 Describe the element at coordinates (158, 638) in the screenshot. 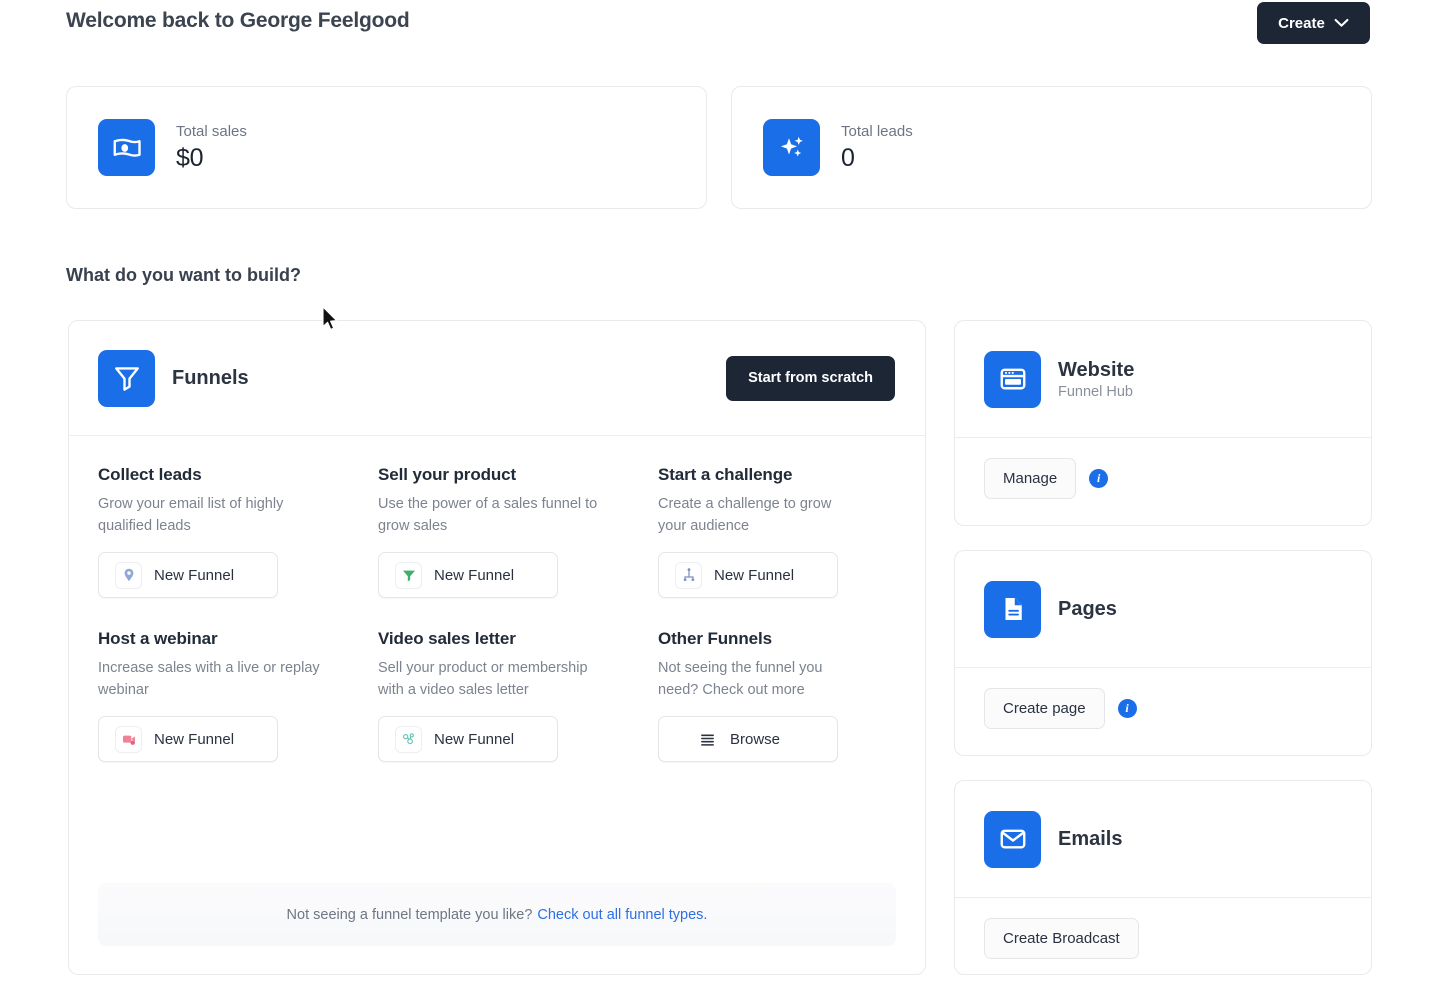

I see `funnel-type-title: Host a webinar` at that location.